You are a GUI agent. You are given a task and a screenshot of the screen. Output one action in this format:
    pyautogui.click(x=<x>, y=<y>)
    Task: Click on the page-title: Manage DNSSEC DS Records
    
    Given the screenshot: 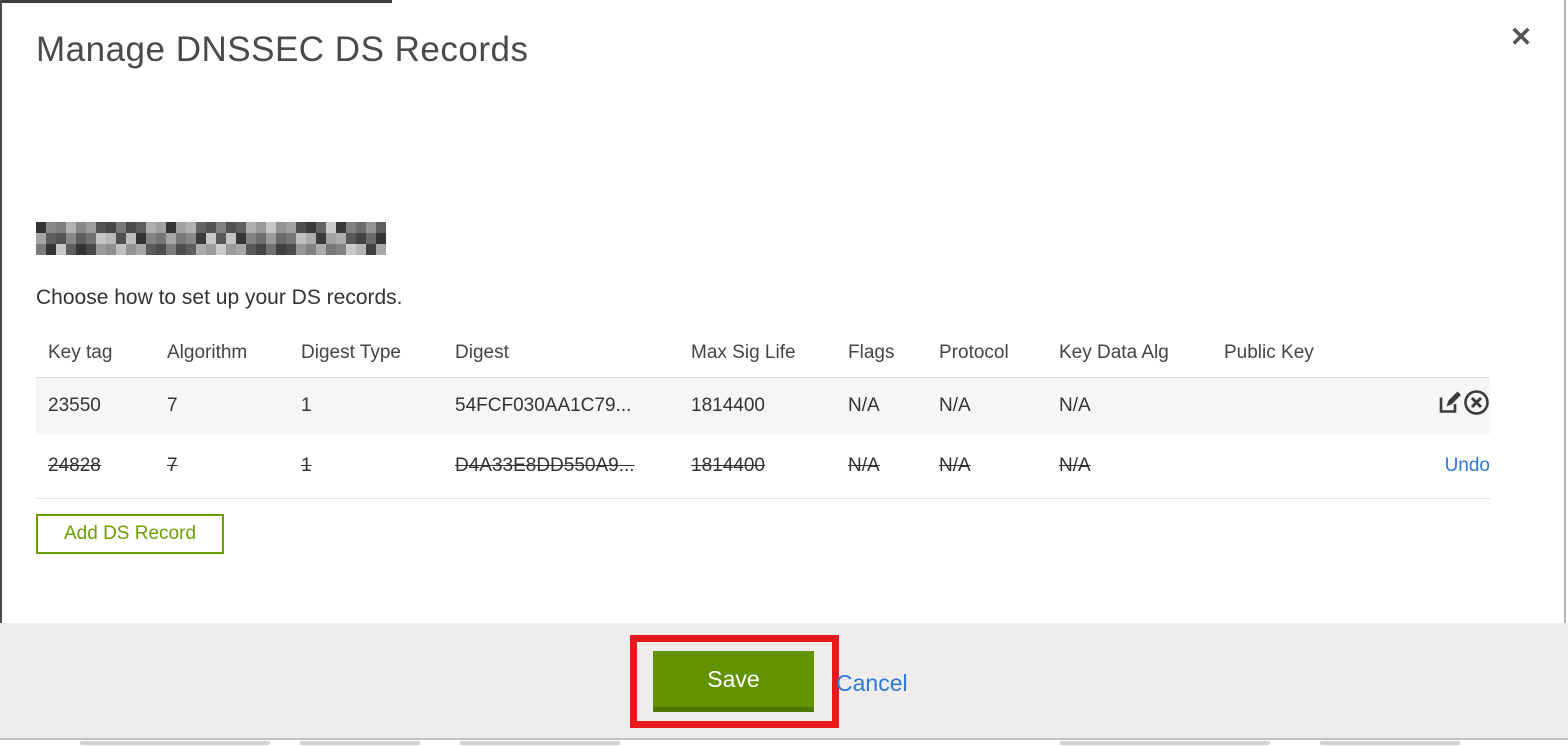 What is the action you would take?
    pyautogui.click(x=282, y=49)
    